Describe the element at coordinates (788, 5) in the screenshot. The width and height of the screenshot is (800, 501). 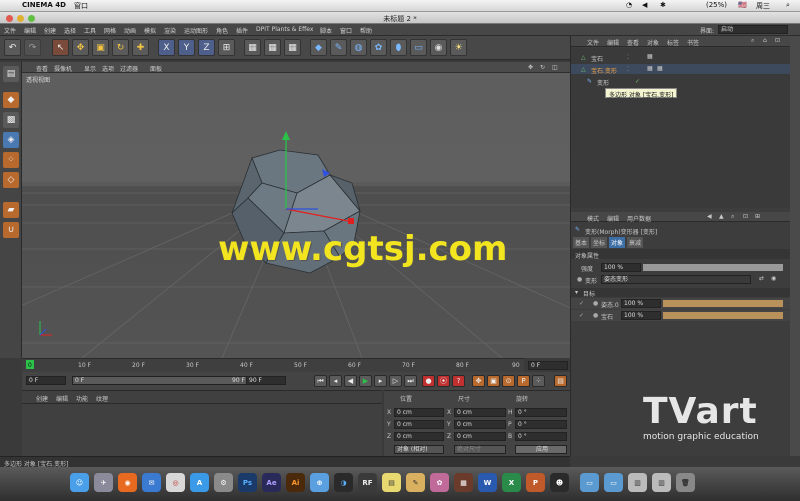
I see `search-icon: ⌕` at that location.